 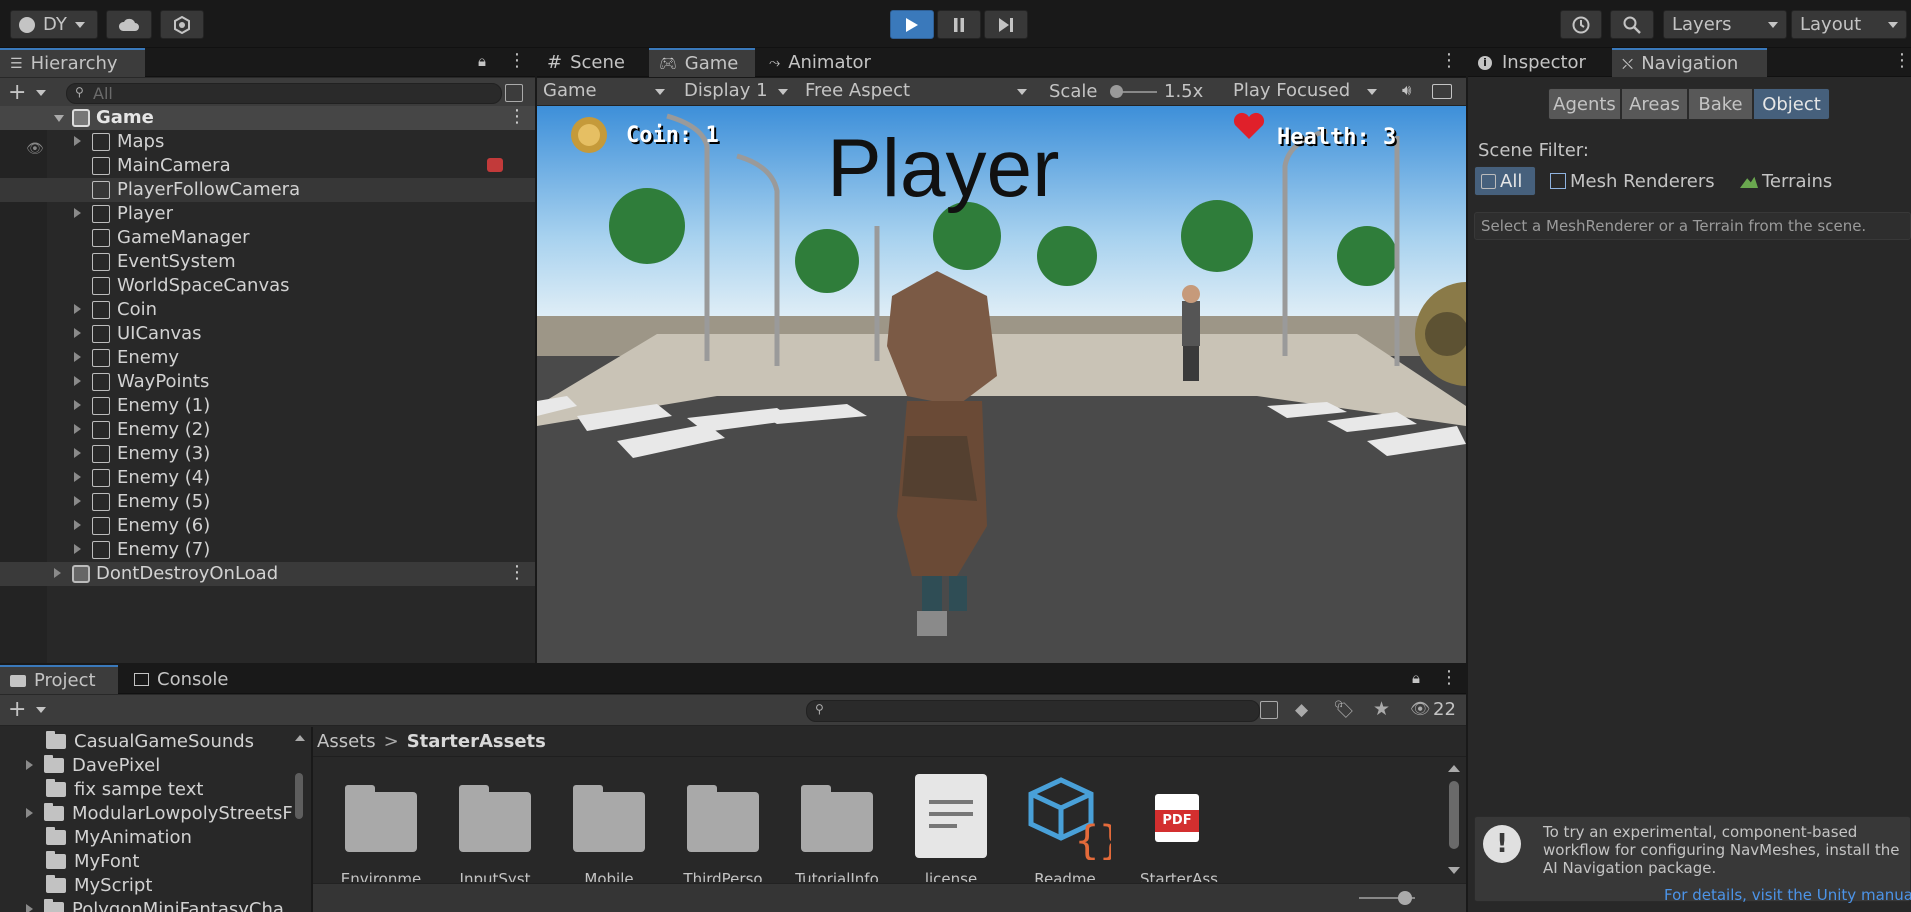 I want to click on hierarchy-item: EventSystem, so click(x=267, y=262).